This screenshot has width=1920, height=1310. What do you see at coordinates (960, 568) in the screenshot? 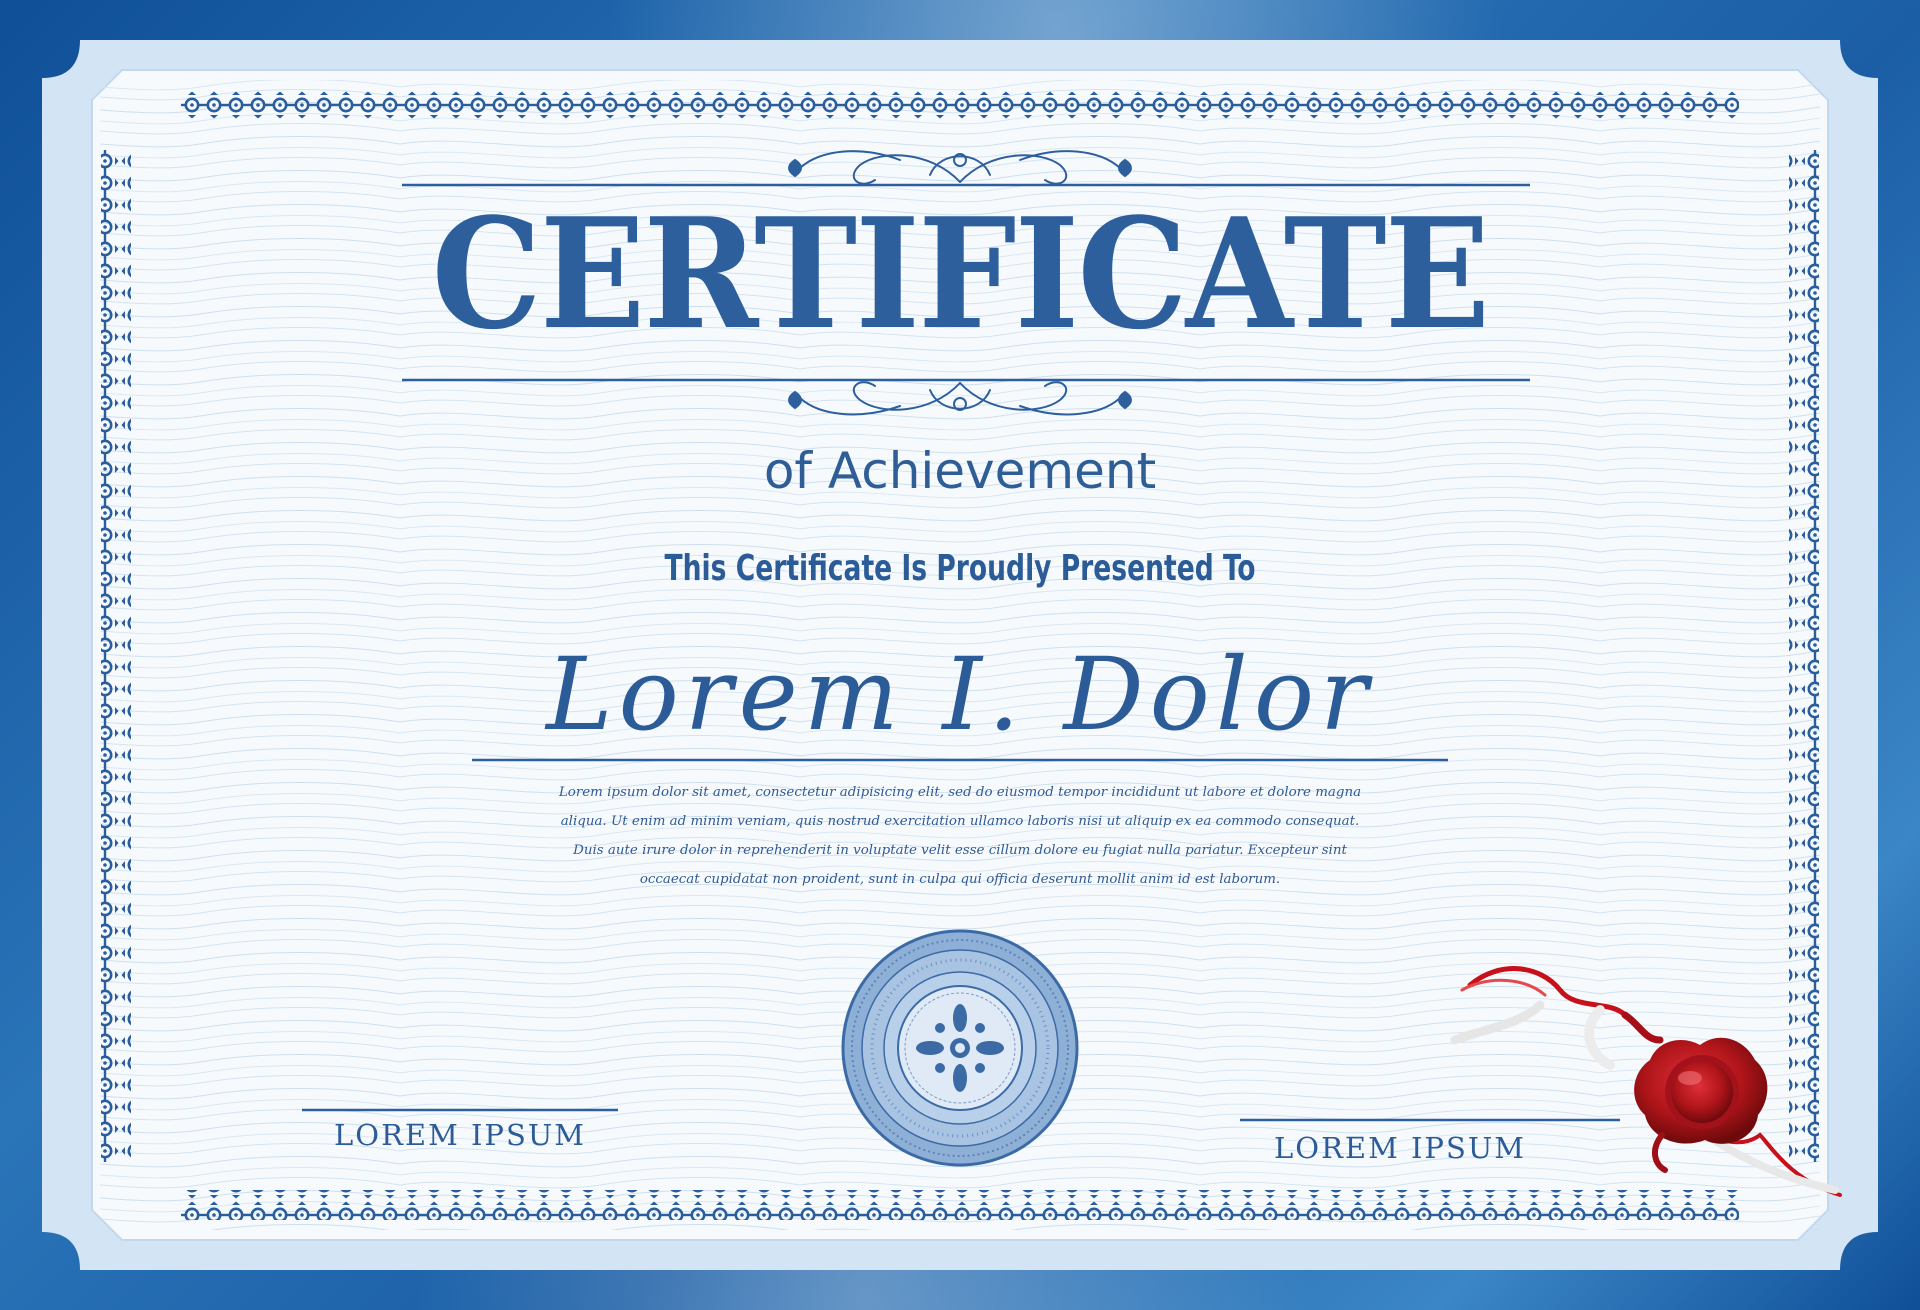
I see `presented-to-line: This Certificate Is Proudly Presented To` at bounding box center [960, 568].